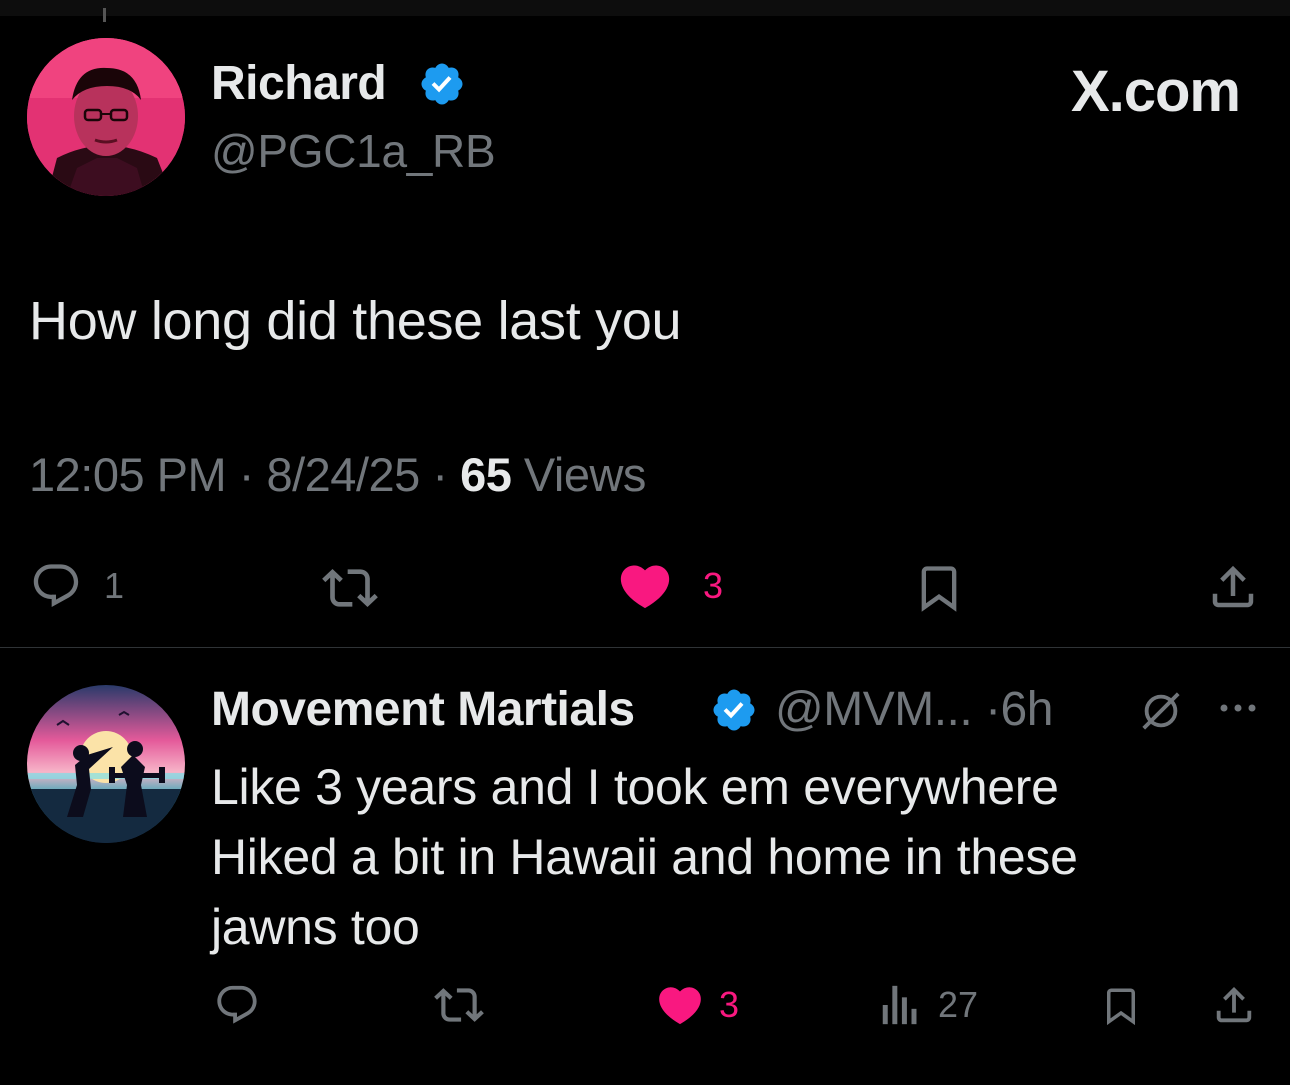 Image resolution: width=1290 pixels, height=1085 pixels. I want to click on reply-views-button: 27, so click(929, 1005).